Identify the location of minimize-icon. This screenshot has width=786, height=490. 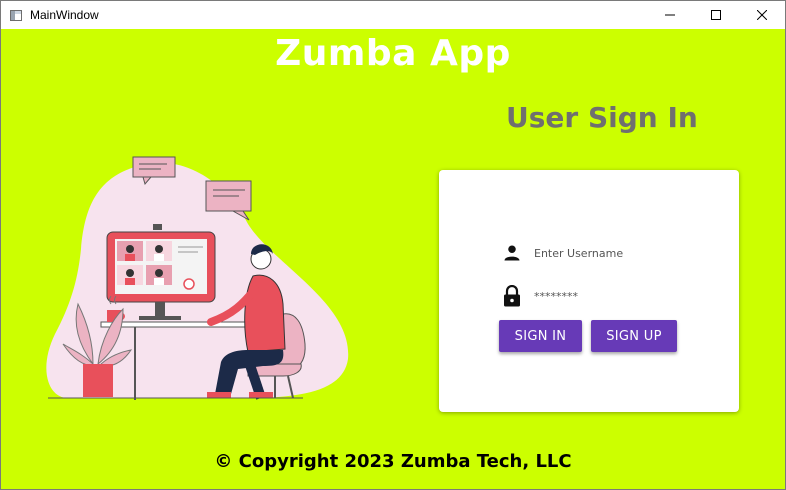
(670, 15).